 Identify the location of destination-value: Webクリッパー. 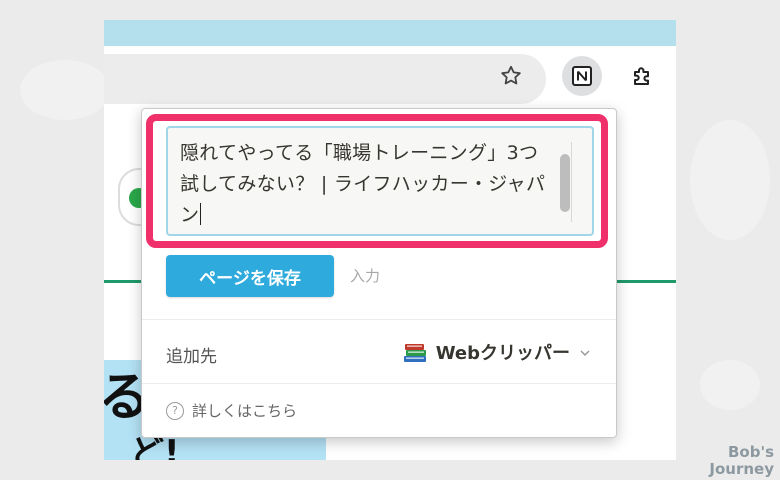
(502, 353).